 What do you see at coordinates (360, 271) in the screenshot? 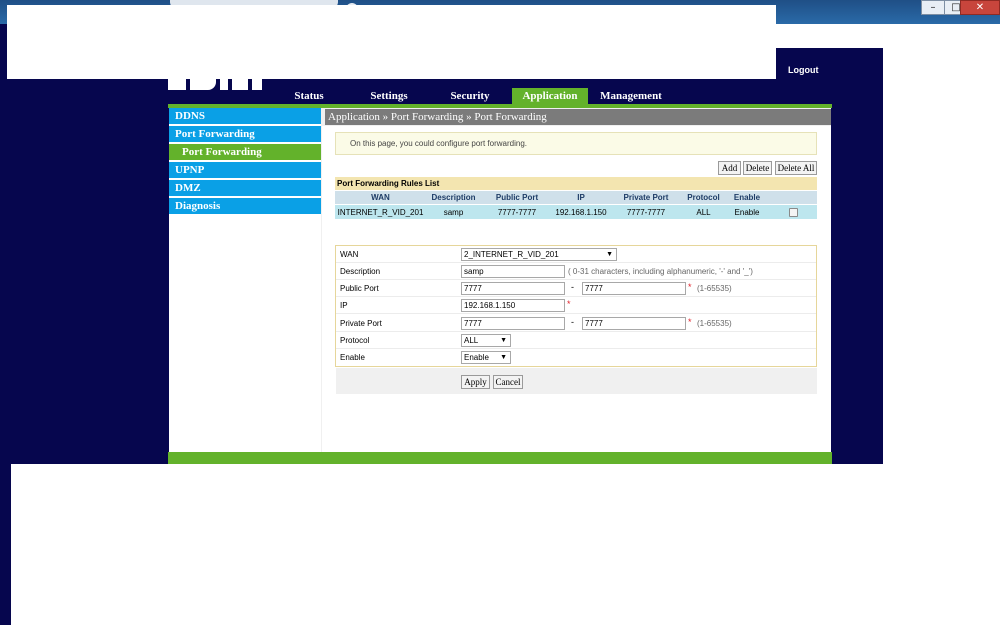
I see `description-label: Description` at bounding box center [360, 271].